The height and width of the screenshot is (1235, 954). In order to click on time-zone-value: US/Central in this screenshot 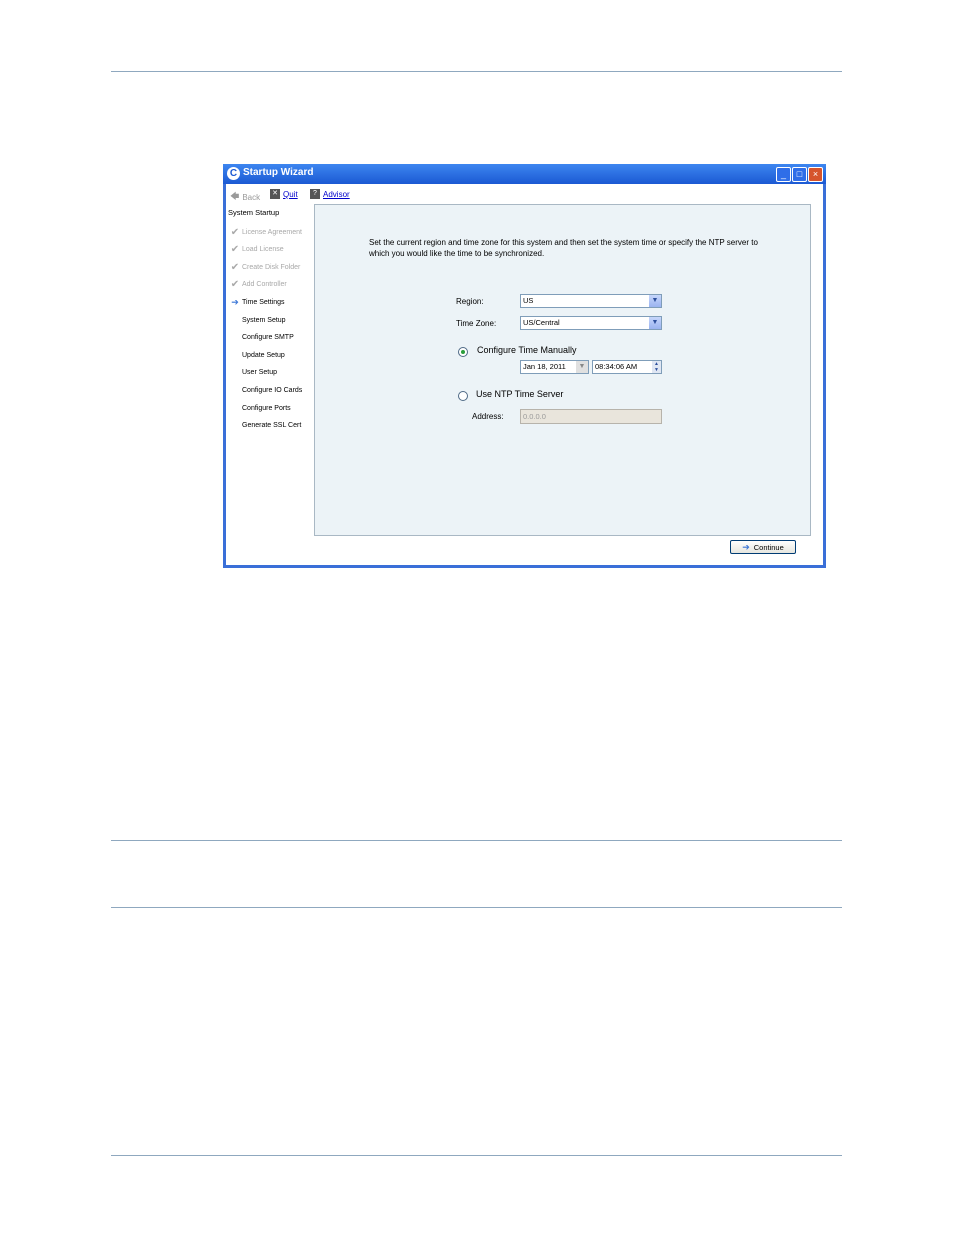, I will do `click(541, 322)`.